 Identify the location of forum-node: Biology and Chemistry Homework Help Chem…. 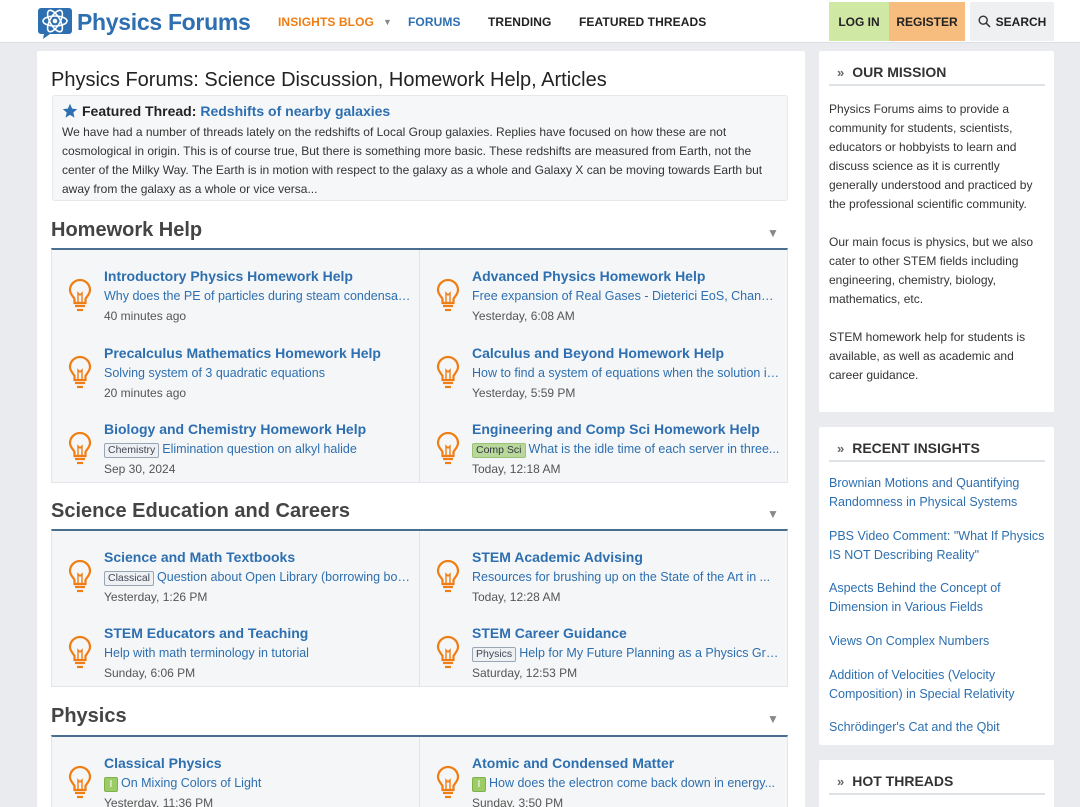
(232, 446).